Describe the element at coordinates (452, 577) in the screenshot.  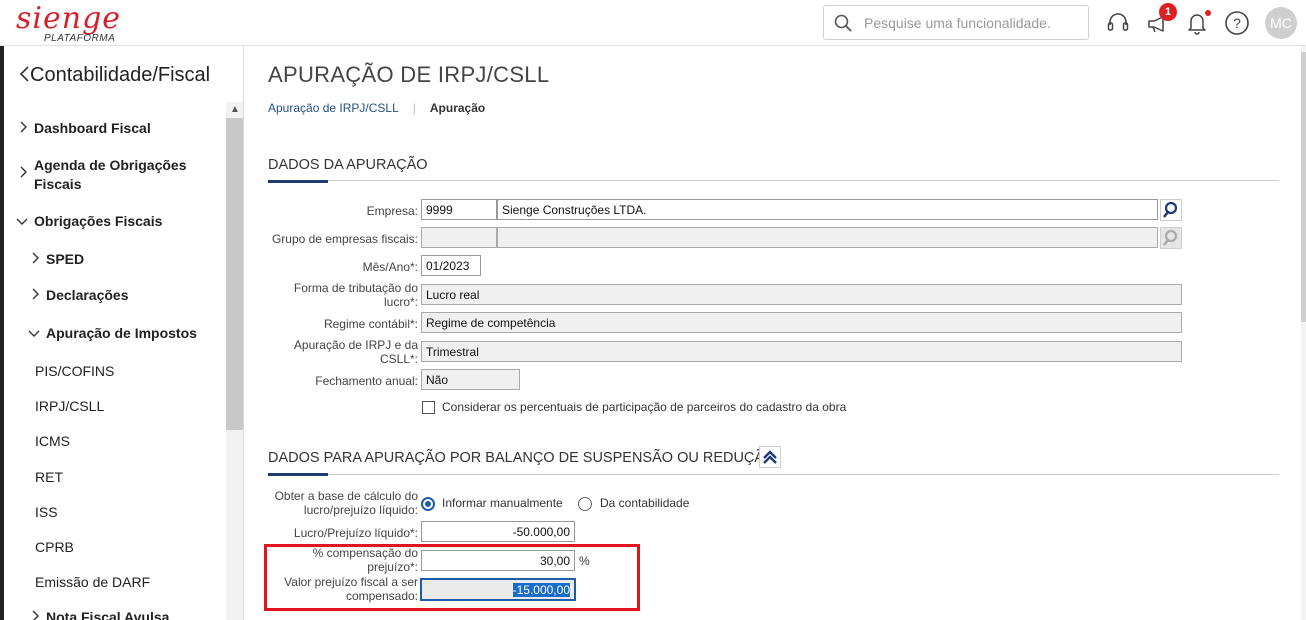
I see `highlight-box` at that location.